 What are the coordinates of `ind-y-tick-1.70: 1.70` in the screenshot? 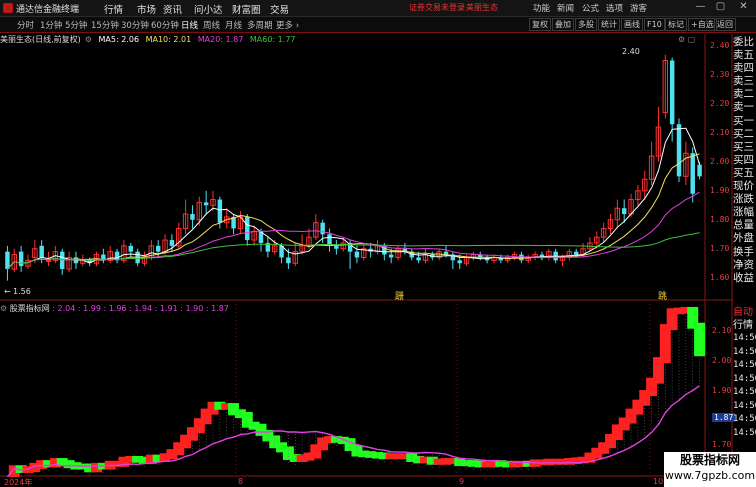 It's located at (722, 444).